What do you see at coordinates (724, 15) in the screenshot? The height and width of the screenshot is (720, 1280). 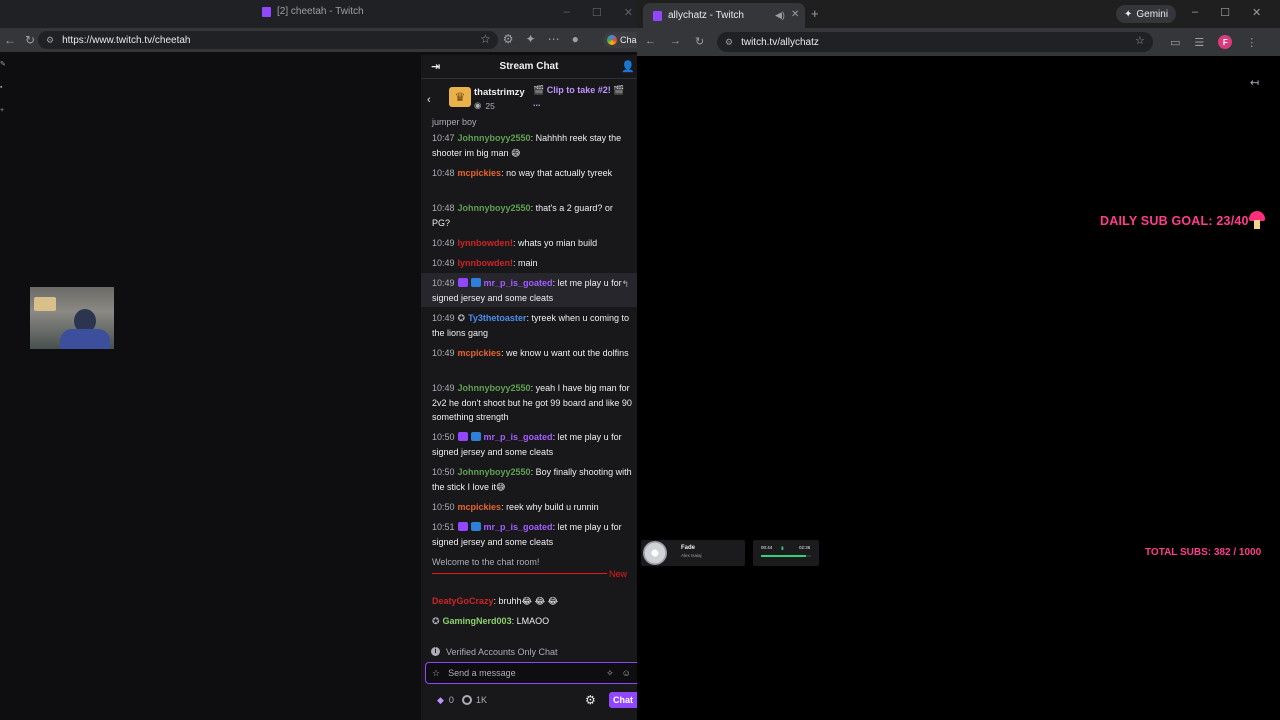 I see `right-tab: allychatz - Twitch ◀) ✕` at bounding box center [724, 15].